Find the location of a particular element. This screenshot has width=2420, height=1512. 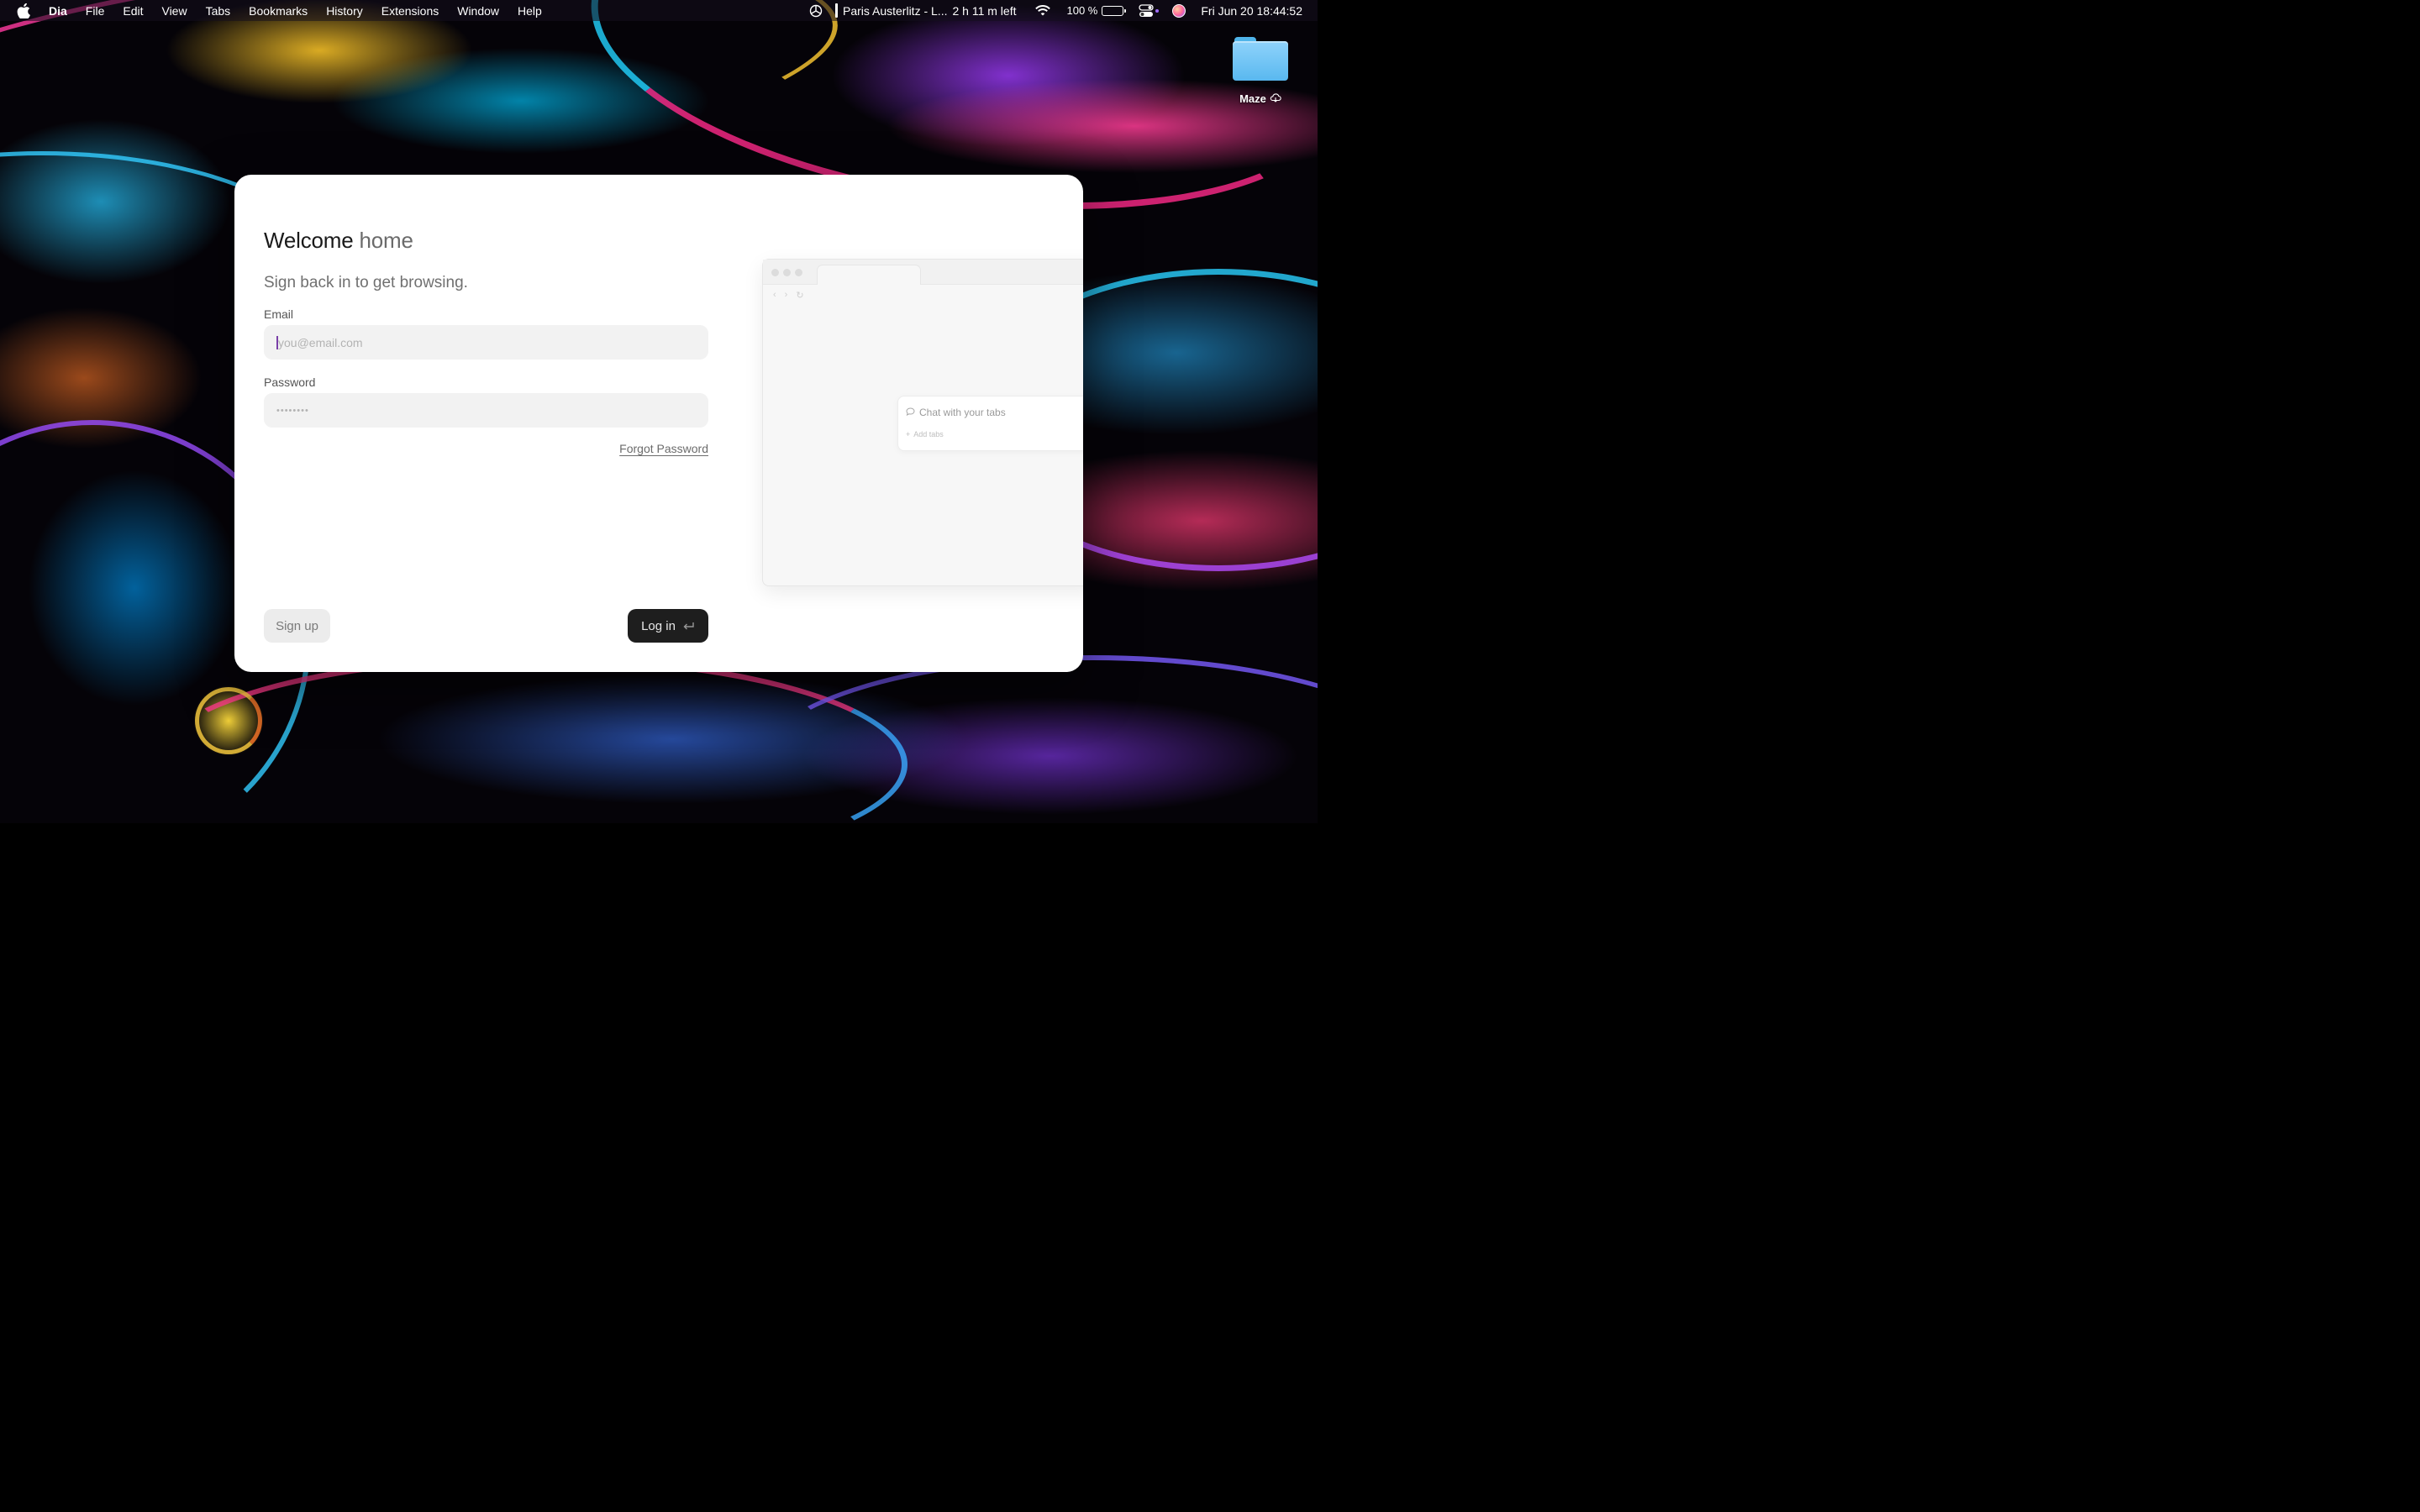

email-placeholder: you@email.com is located at coordinates (321, 342).